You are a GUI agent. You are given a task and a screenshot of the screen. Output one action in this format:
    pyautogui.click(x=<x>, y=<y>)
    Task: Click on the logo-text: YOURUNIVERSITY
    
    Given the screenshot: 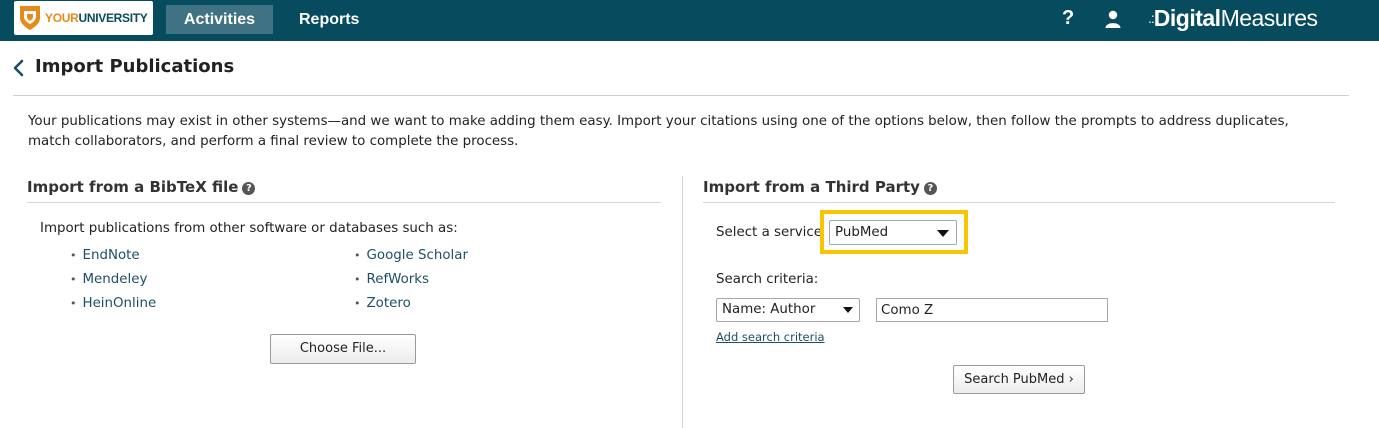 What is the action you would take?
    pyautogui.click(x=96, y=18)
    